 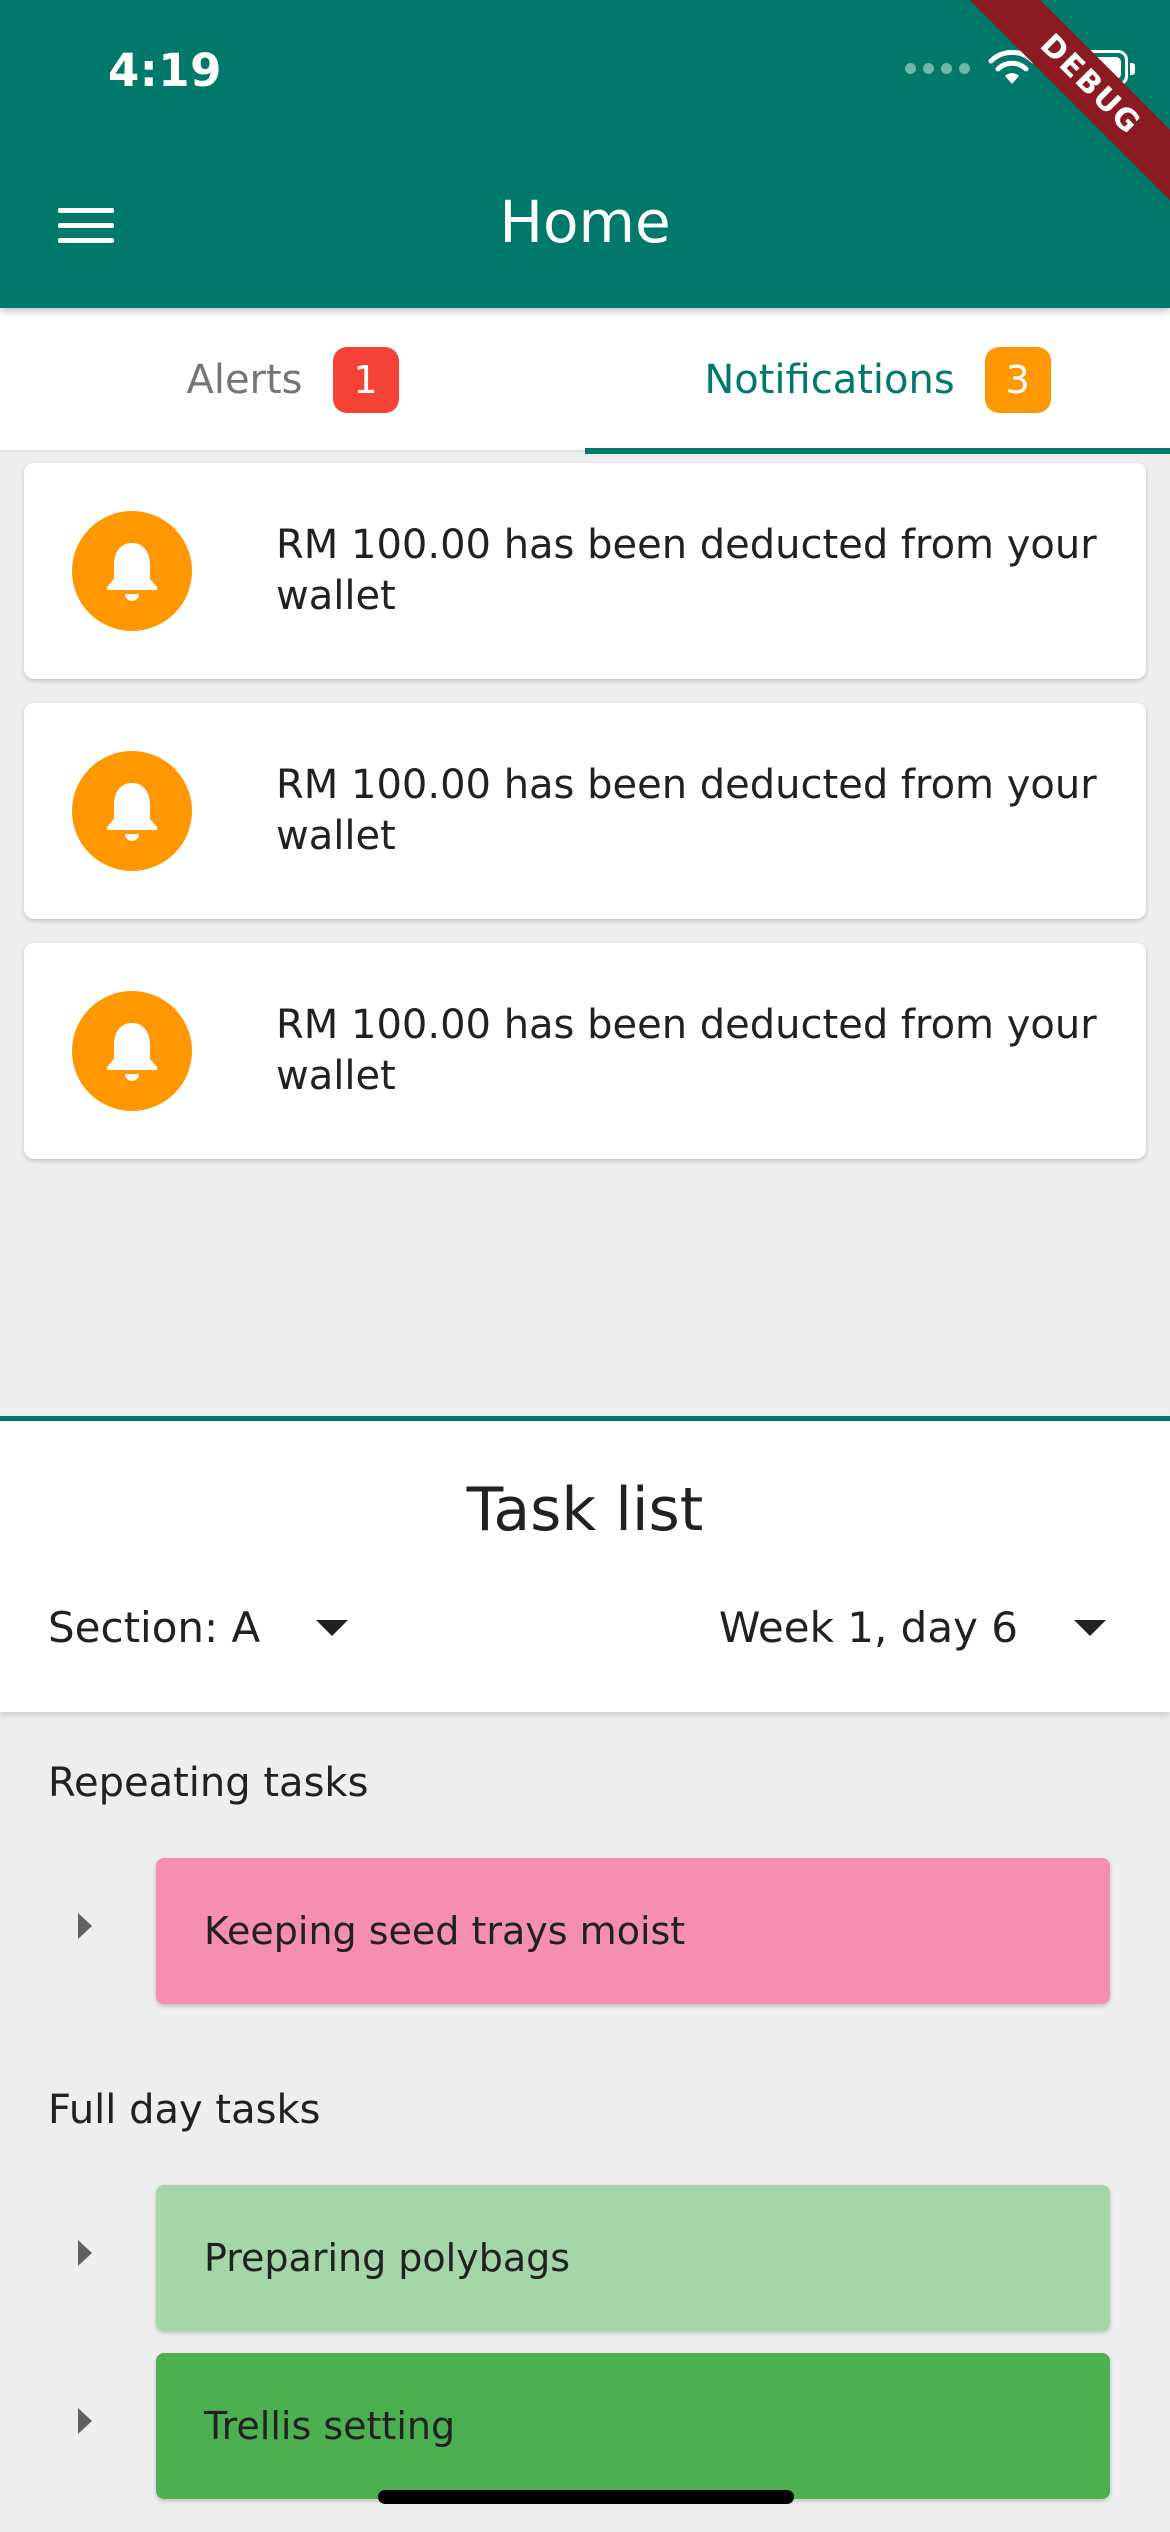 What do you see at coordinates (208, 1783) in the screenshot?
I see `group-label-repeating: Repeating tasks` at bounding box center [208, 1783].